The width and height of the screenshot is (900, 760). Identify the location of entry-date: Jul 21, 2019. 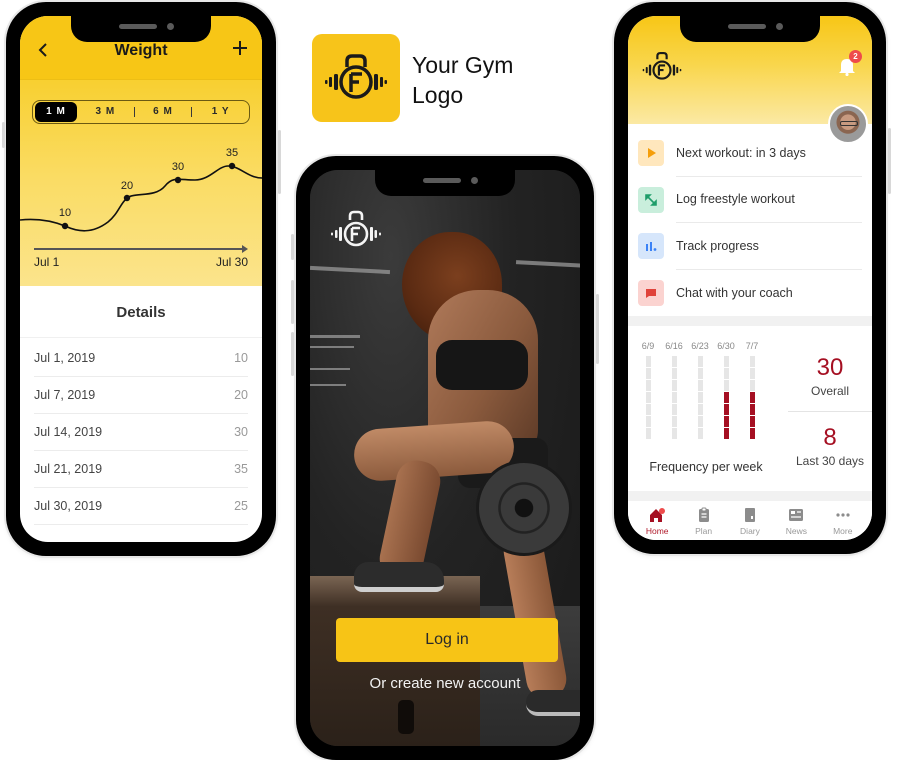
(68, 469).